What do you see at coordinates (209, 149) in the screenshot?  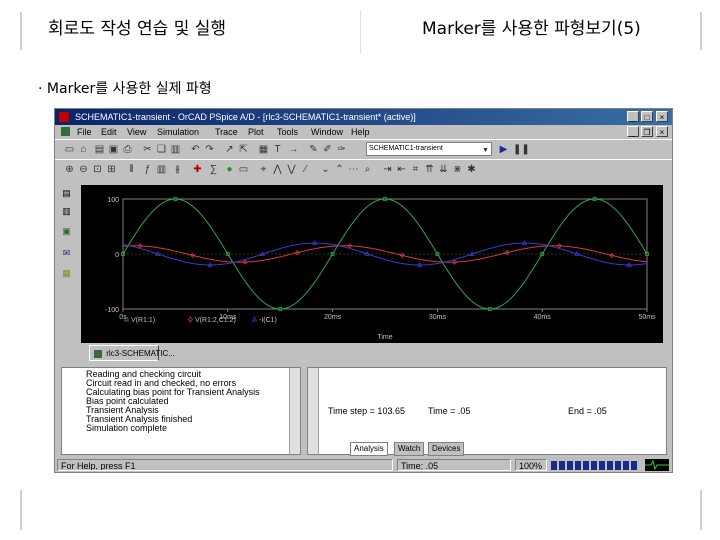 I see `redo-icon: ↷` at bounding box center [209, 149].